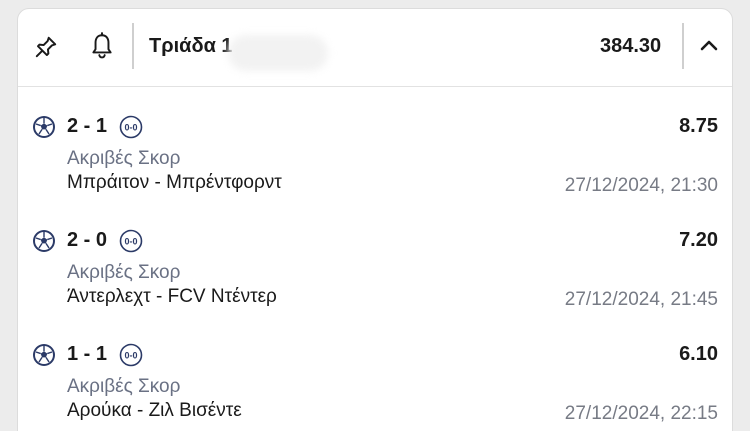 The width and height of the screenshot is (750, 431). What do you see at coordinates (641, 413) in the screenshot?
I see `match-datetime: 27/12/2024, 22:15` at bounding box center [641, 413].